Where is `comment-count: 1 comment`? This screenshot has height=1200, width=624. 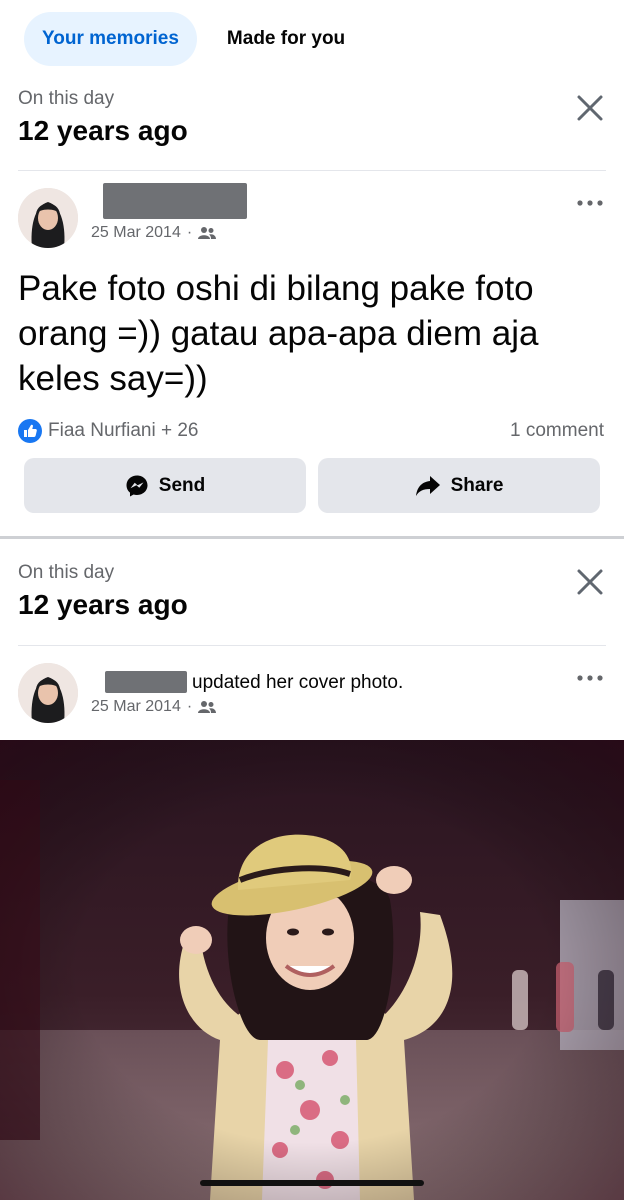 comment-count: 1 comment is located at coordinates (557, 431).